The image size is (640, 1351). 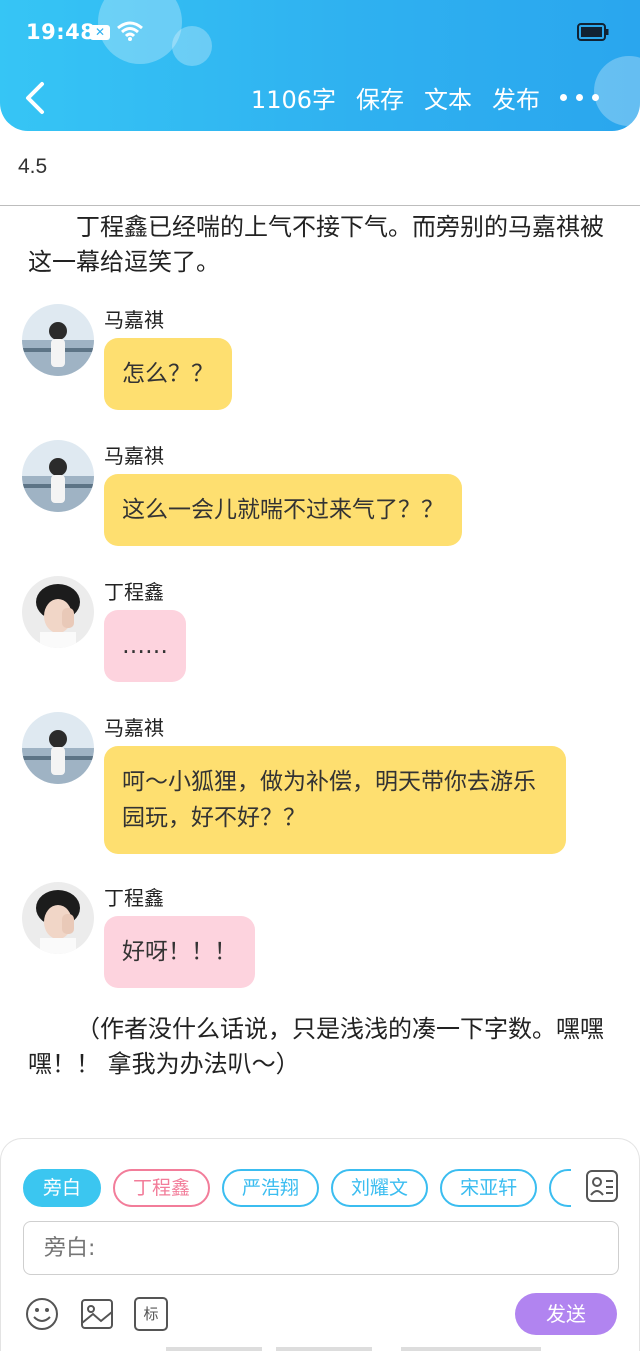 I want to click on publish-button: 发布, so click(x=516, y=97).